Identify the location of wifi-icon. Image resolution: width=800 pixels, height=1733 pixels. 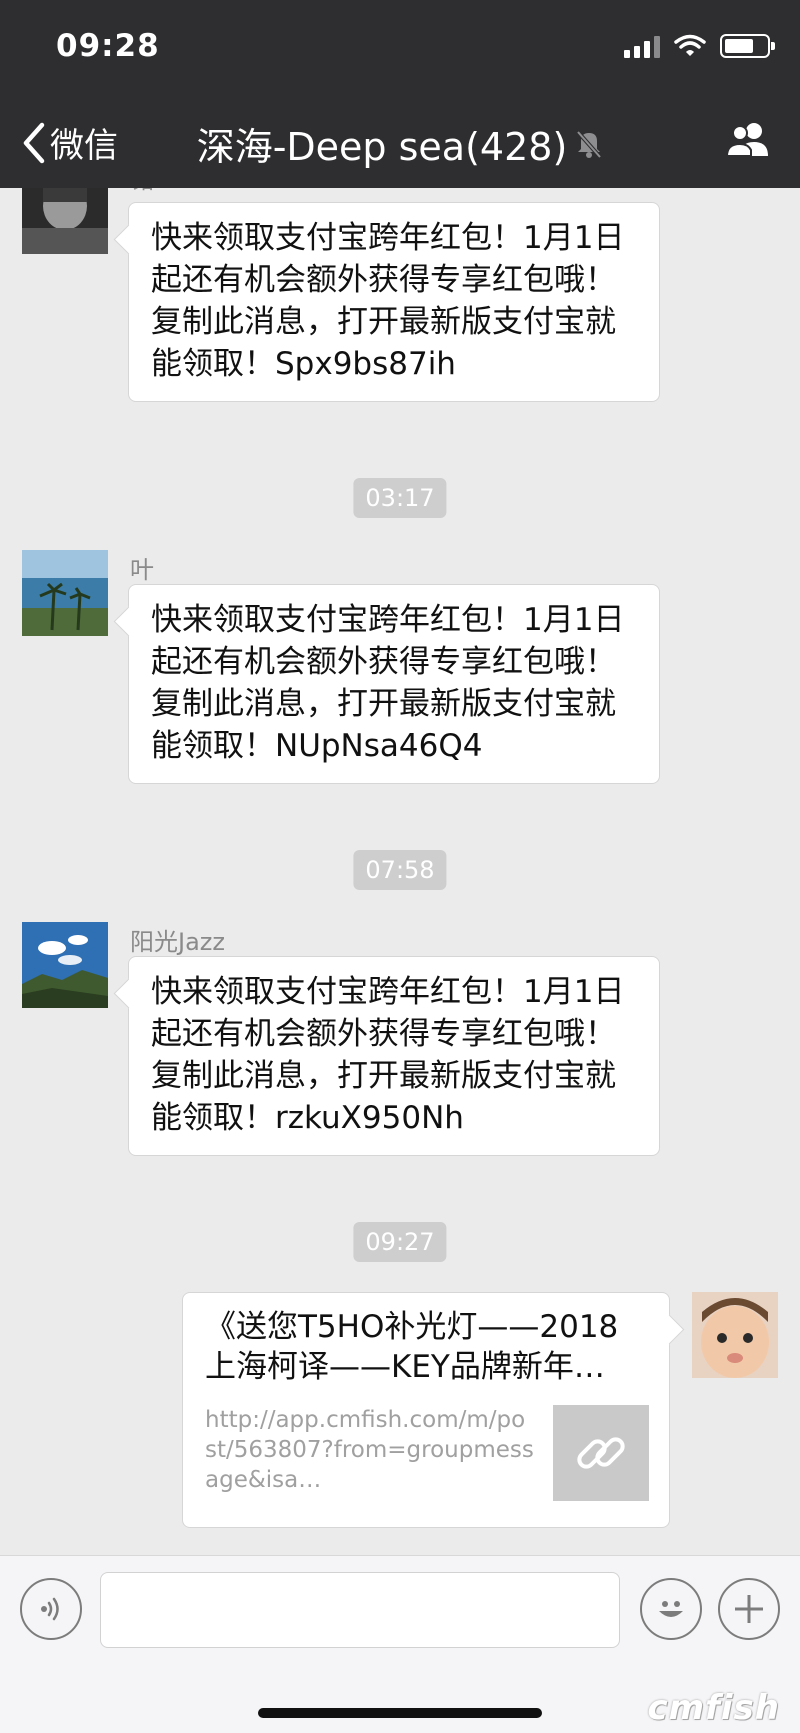
(690, 45).